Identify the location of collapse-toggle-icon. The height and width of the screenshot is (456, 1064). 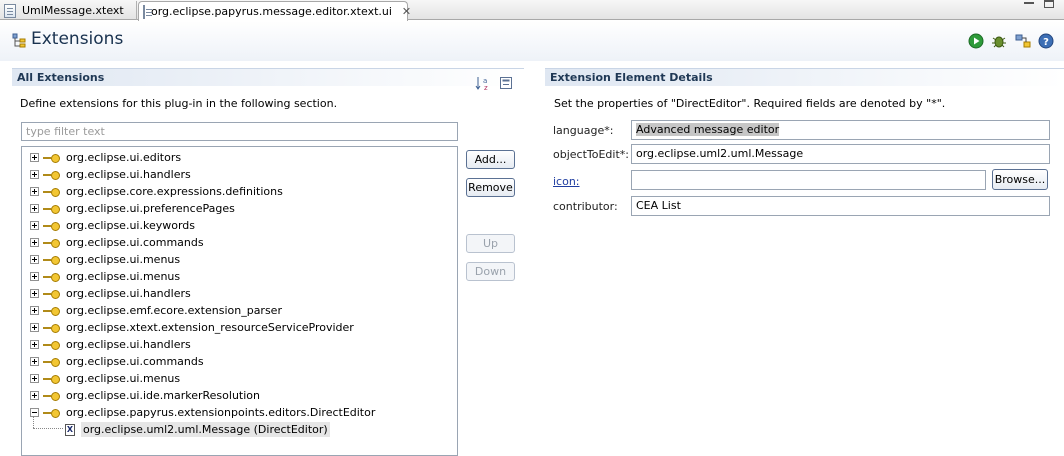
(34, 412).